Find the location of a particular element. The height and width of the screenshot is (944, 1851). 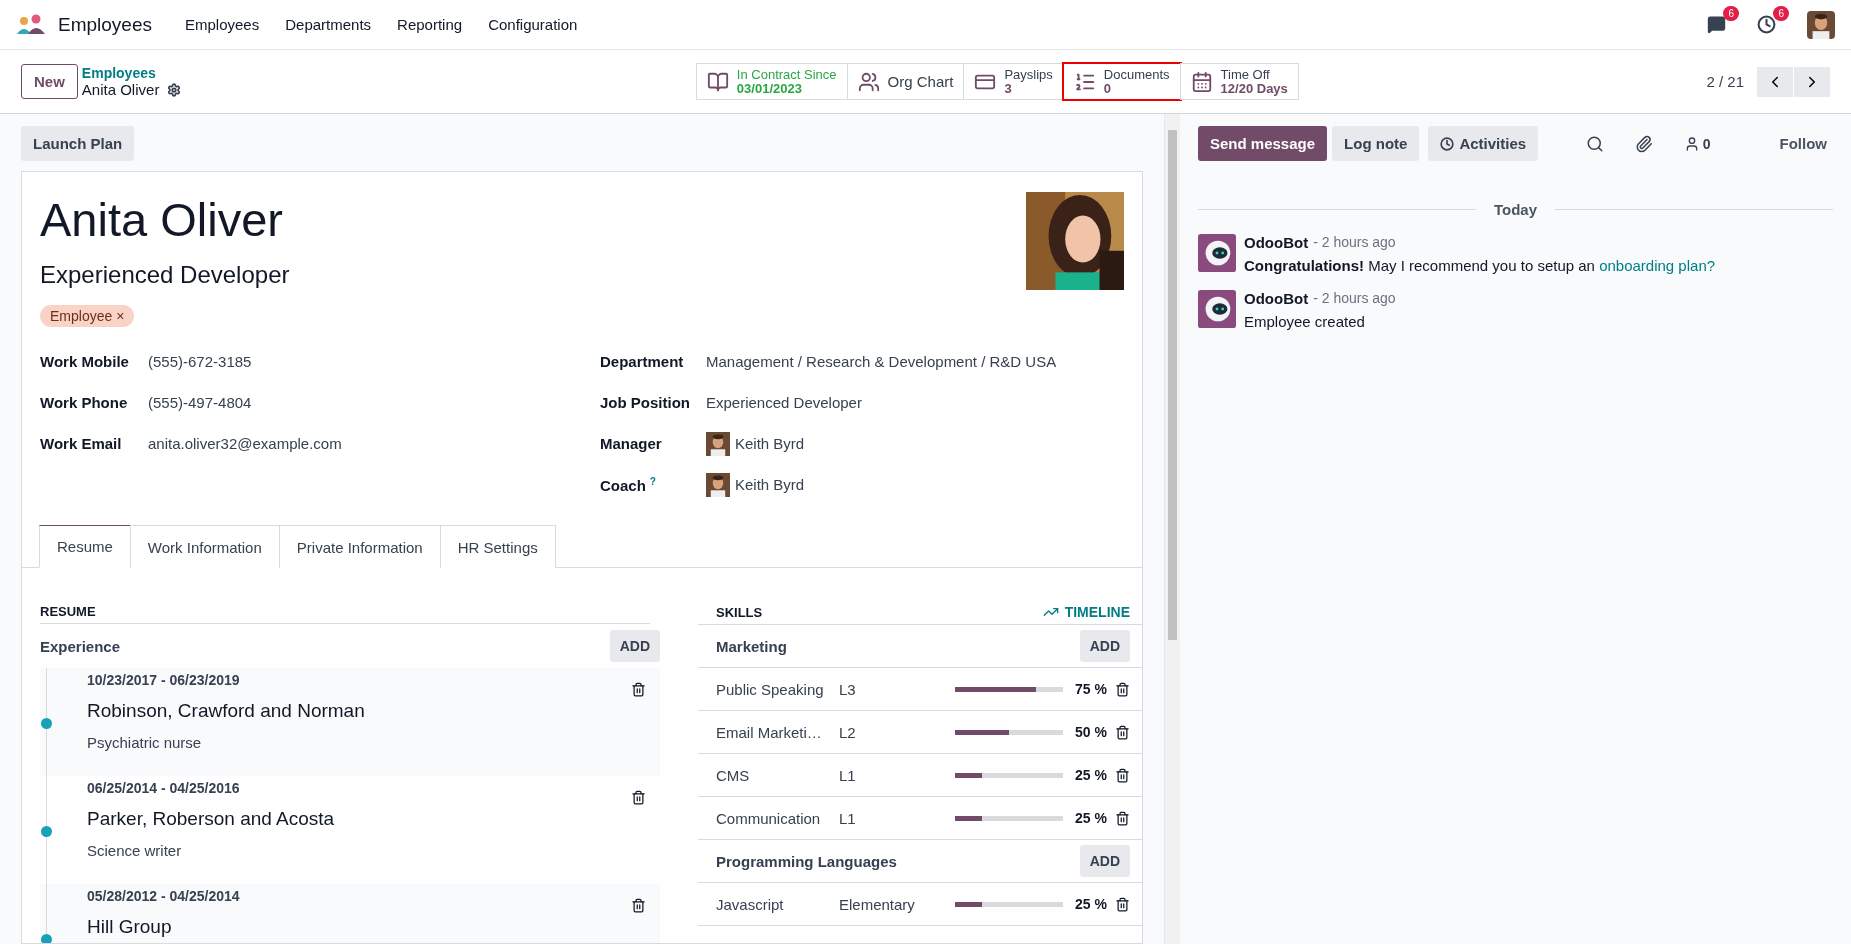

smart-button: Time Off 12/20 Days is located at coordinates (1239, 81).